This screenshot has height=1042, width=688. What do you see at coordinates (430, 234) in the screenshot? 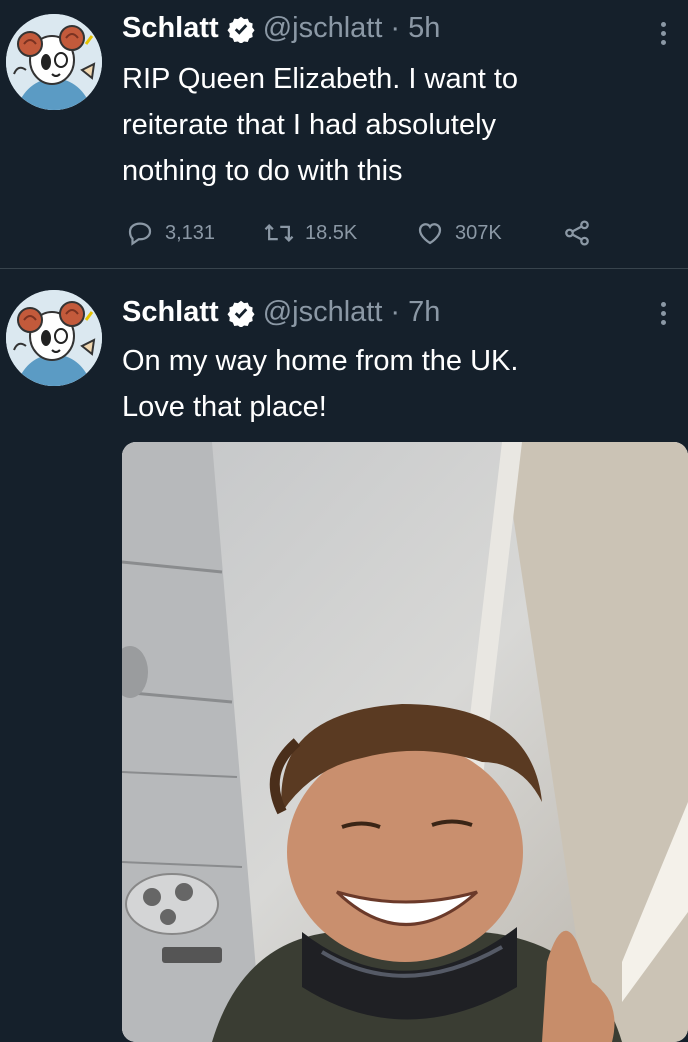
I see `heart-icon` at bounding box center [430, 234].